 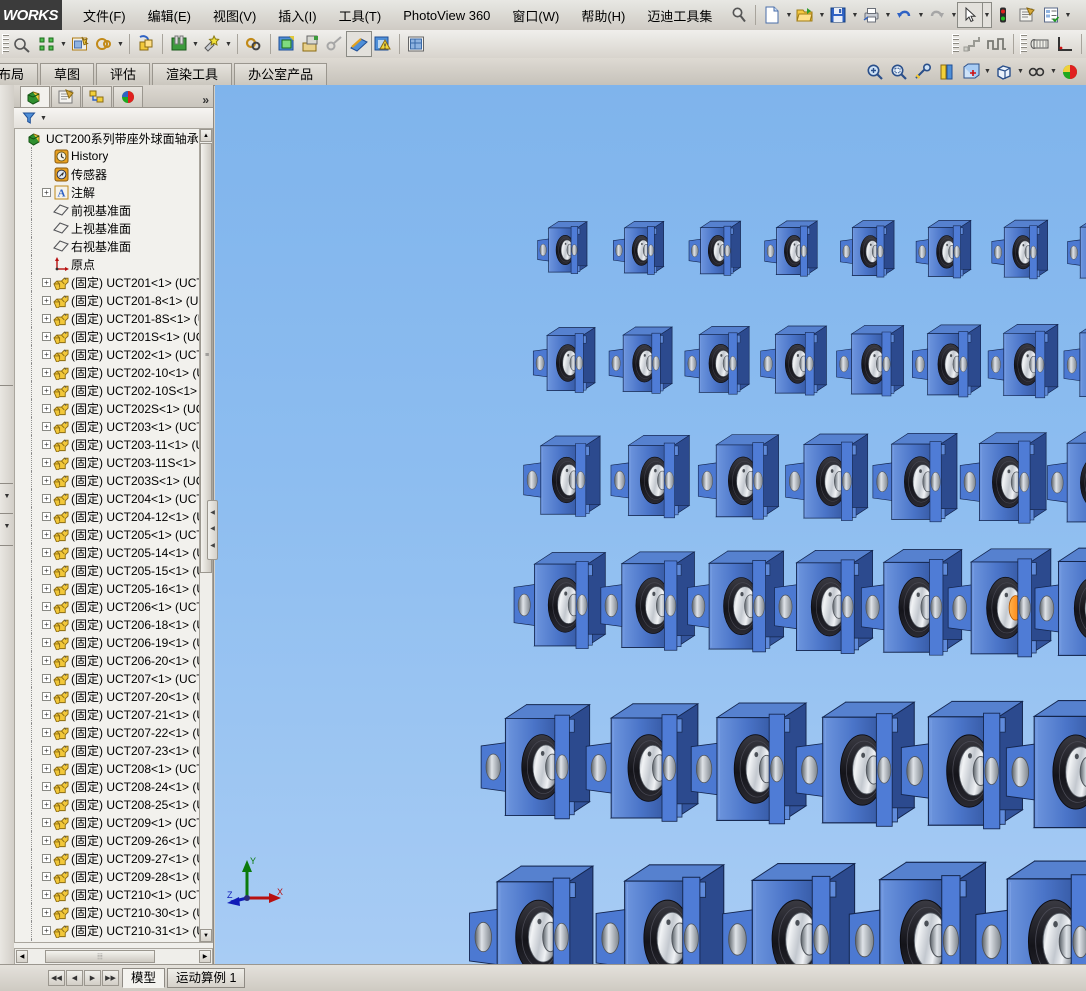 I want to click on linear-pattern-dropdown-icon: ▼, so click(x=63, y=44).